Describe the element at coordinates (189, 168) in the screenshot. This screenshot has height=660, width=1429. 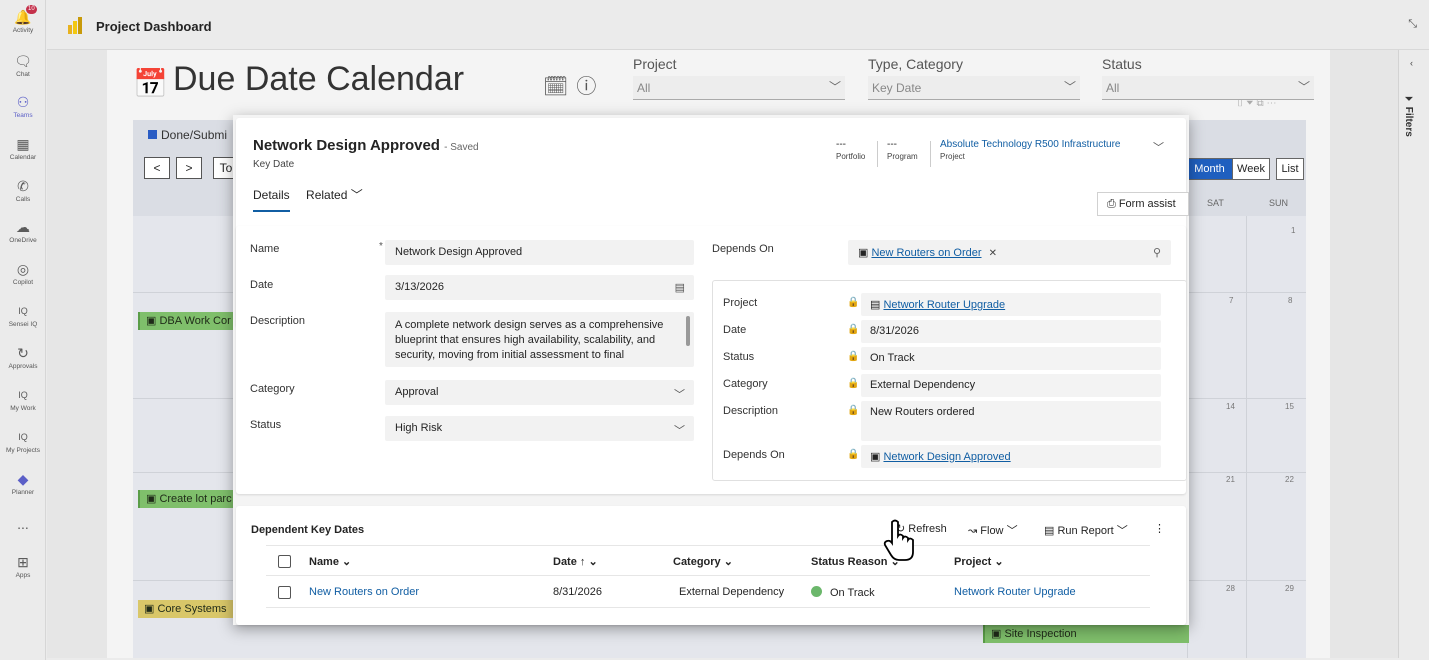
I see `next-button: >` at that location.